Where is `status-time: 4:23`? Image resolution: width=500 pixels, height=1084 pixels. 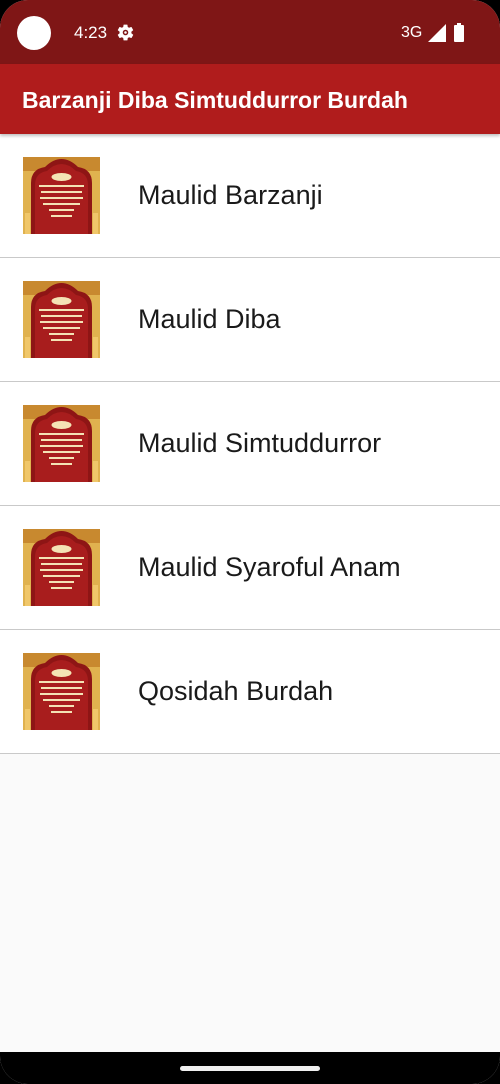
status-time: 4:23 is located at coordinates (91, 32).